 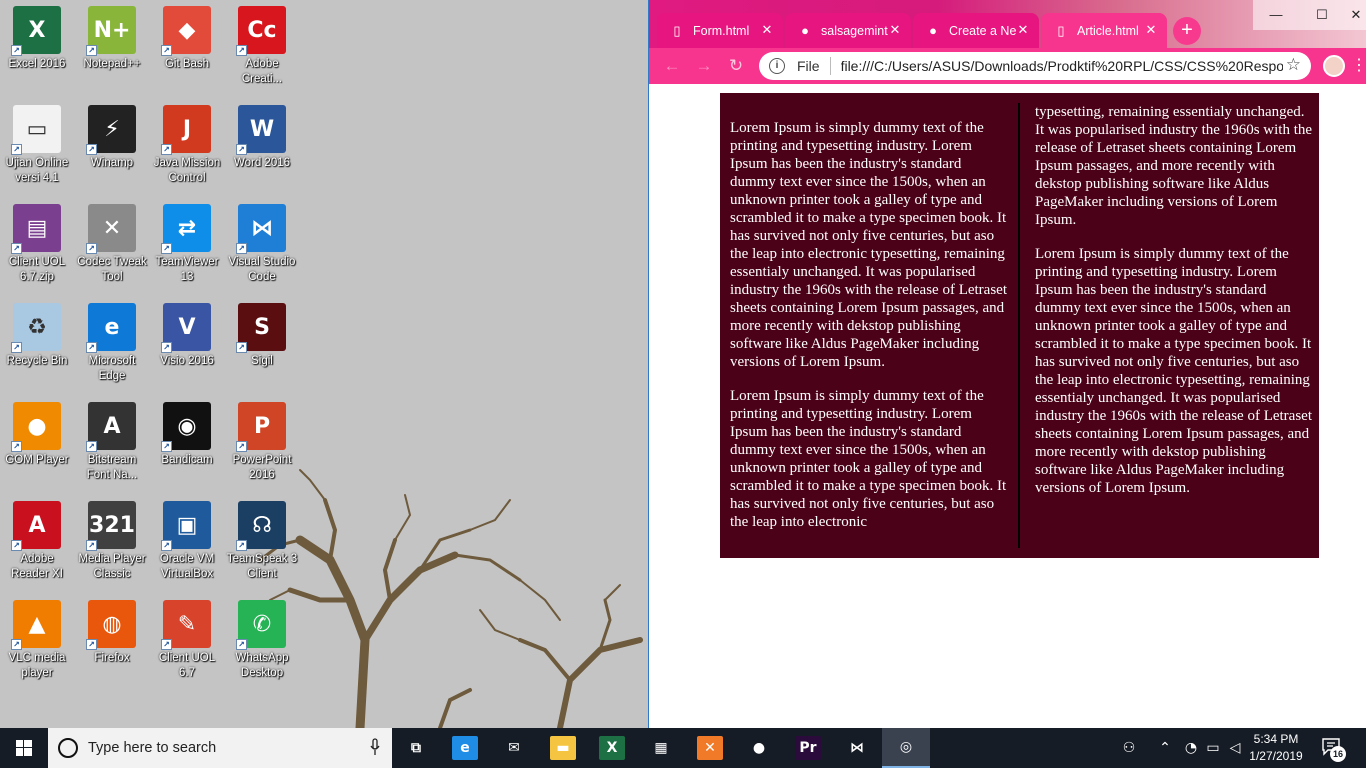 I want to click on desktop-icon-label: Media Player Classic, so click(x=112, y=566).